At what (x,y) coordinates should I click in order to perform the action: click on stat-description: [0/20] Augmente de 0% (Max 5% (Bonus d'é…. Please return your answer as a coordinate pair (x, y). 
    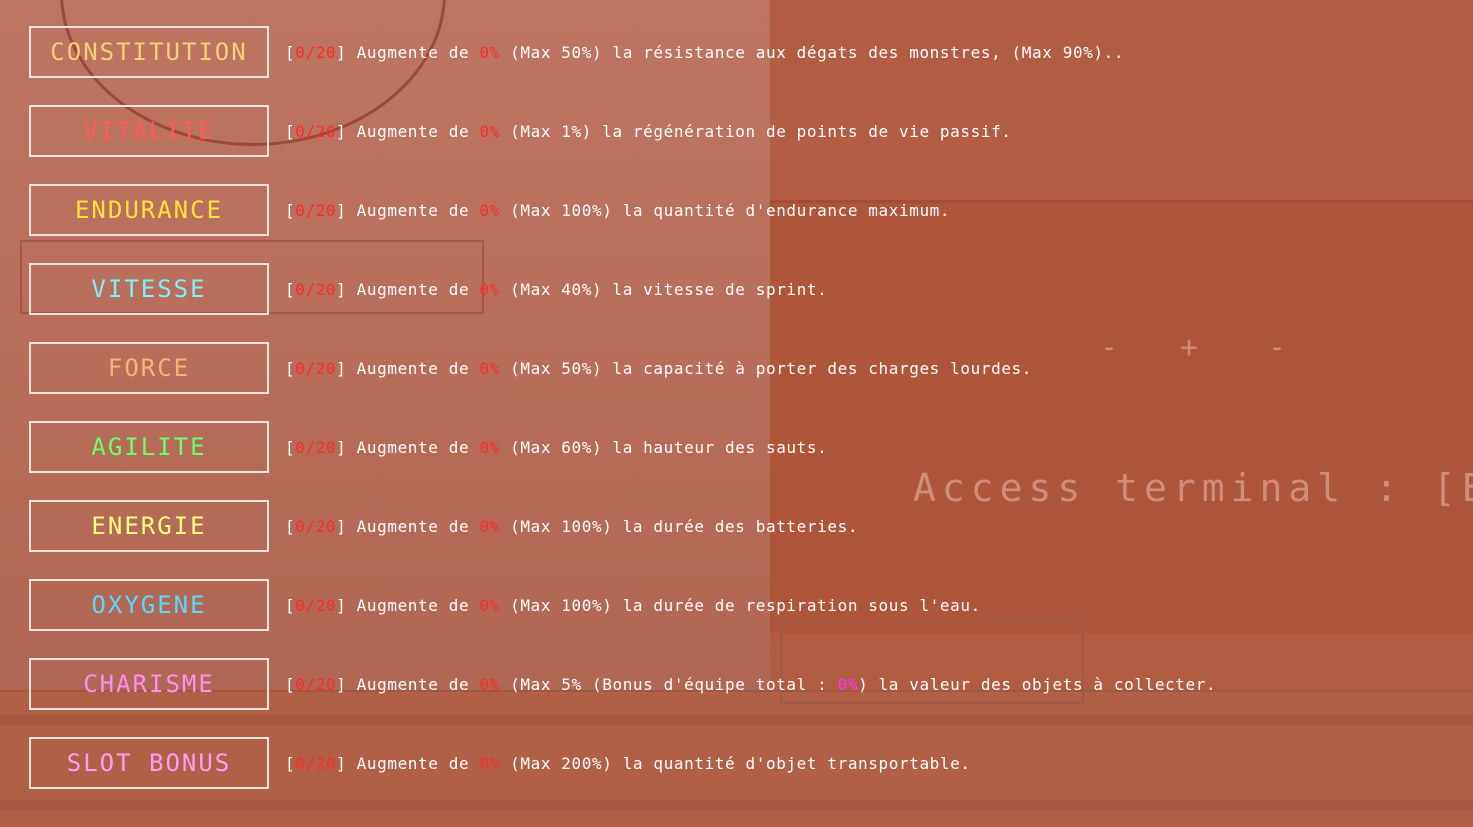
    Looking at the image, I should click on (750, 684).